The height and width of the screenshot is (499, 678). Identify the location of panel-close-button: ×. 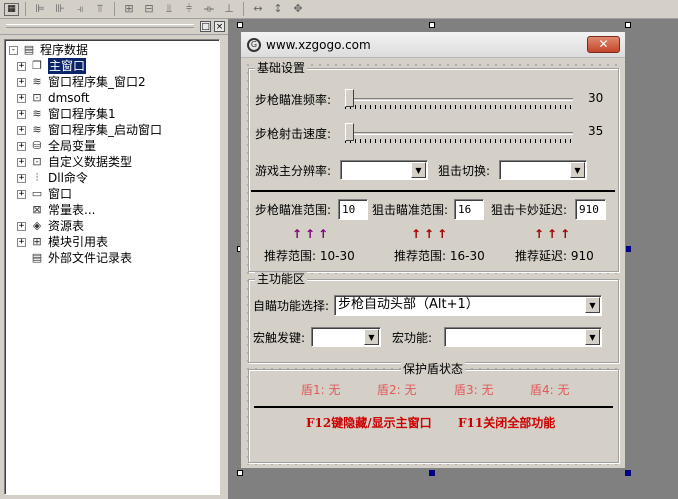
(219, 26).